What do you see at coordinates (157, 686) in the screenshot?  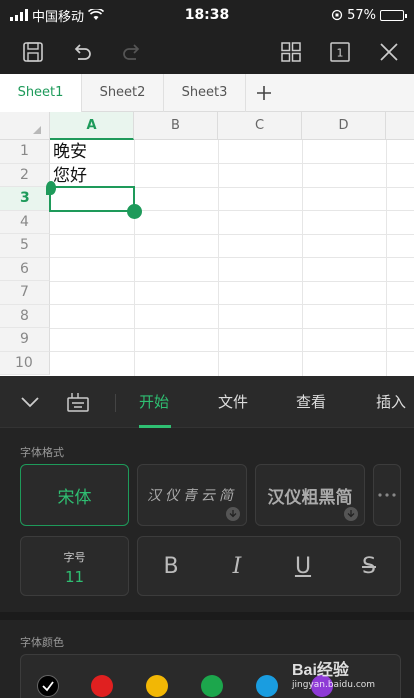 I see `color-swatch-yellow` at bounding box center [157, 686].